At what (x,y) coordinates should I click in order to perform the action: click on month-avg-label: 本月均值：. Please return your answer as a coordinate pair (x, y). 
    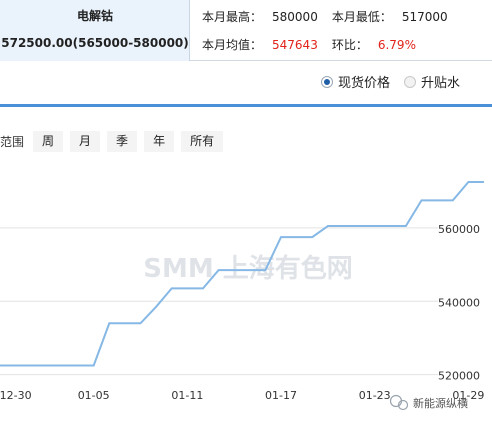
    Looking at the image, I should click on (232, 45).